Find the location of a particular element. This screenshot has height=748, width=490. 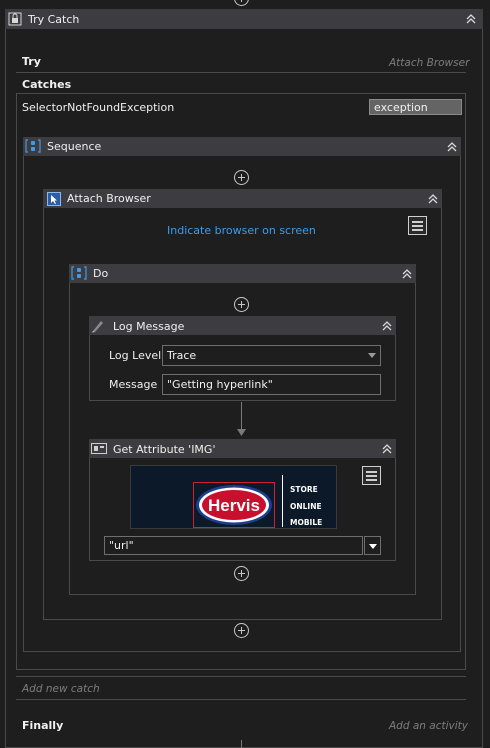

catches-label: Catches is located at coordinates (47, 84).